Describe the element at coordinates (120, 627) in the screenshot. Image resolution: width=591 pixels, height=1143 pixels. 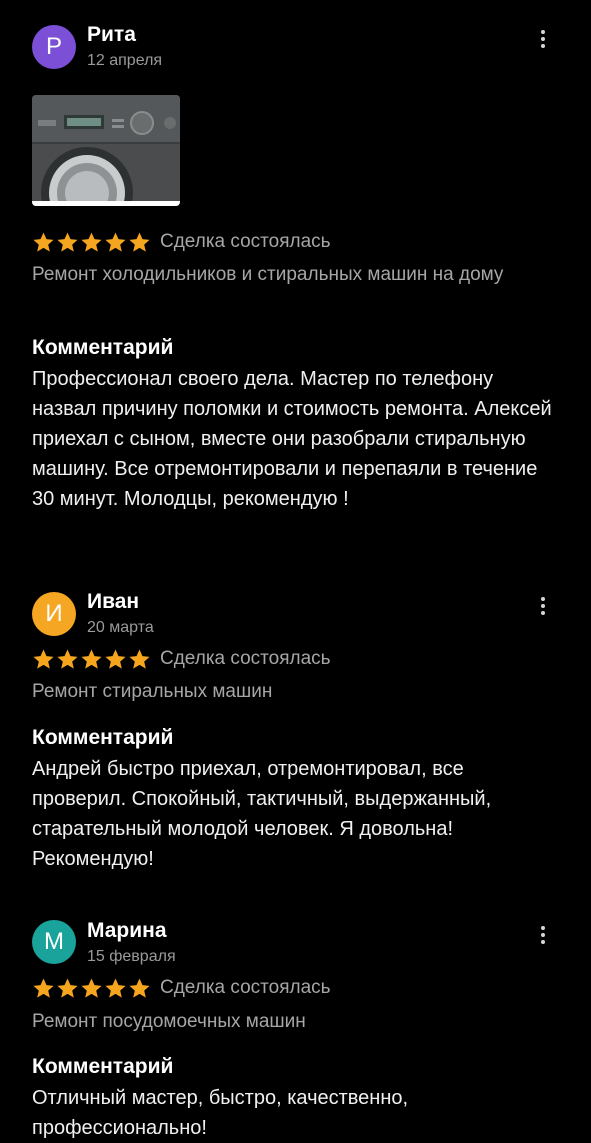
I see `review-date: 20 марта` at that location.